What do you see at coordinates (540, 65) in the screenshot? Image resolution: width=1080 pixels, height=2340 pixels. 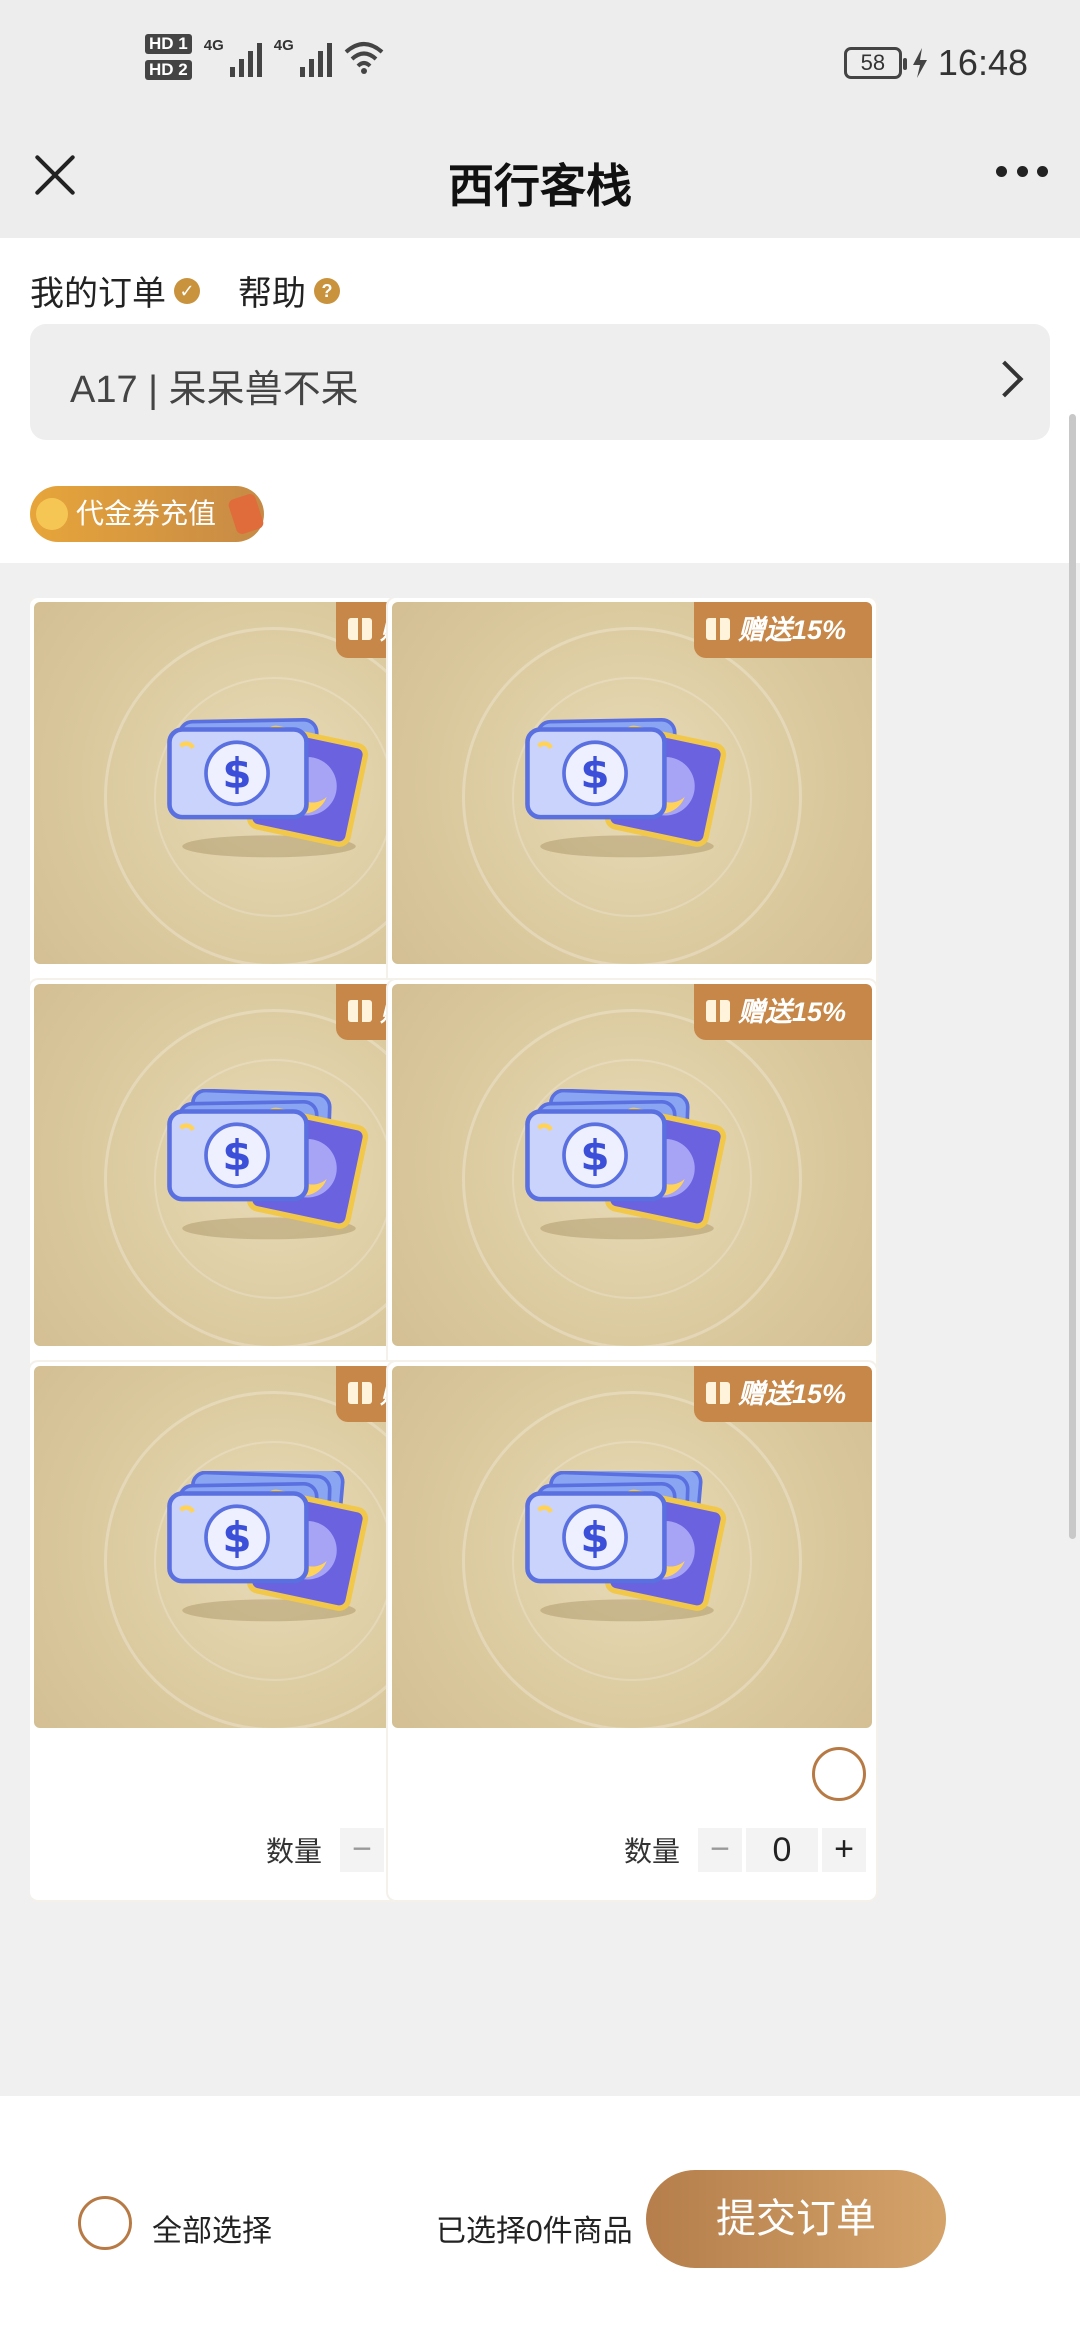 I see `status-bar: HD 1 HD 2 4G 4G 58 16:48` at bounding box center [540, 65].